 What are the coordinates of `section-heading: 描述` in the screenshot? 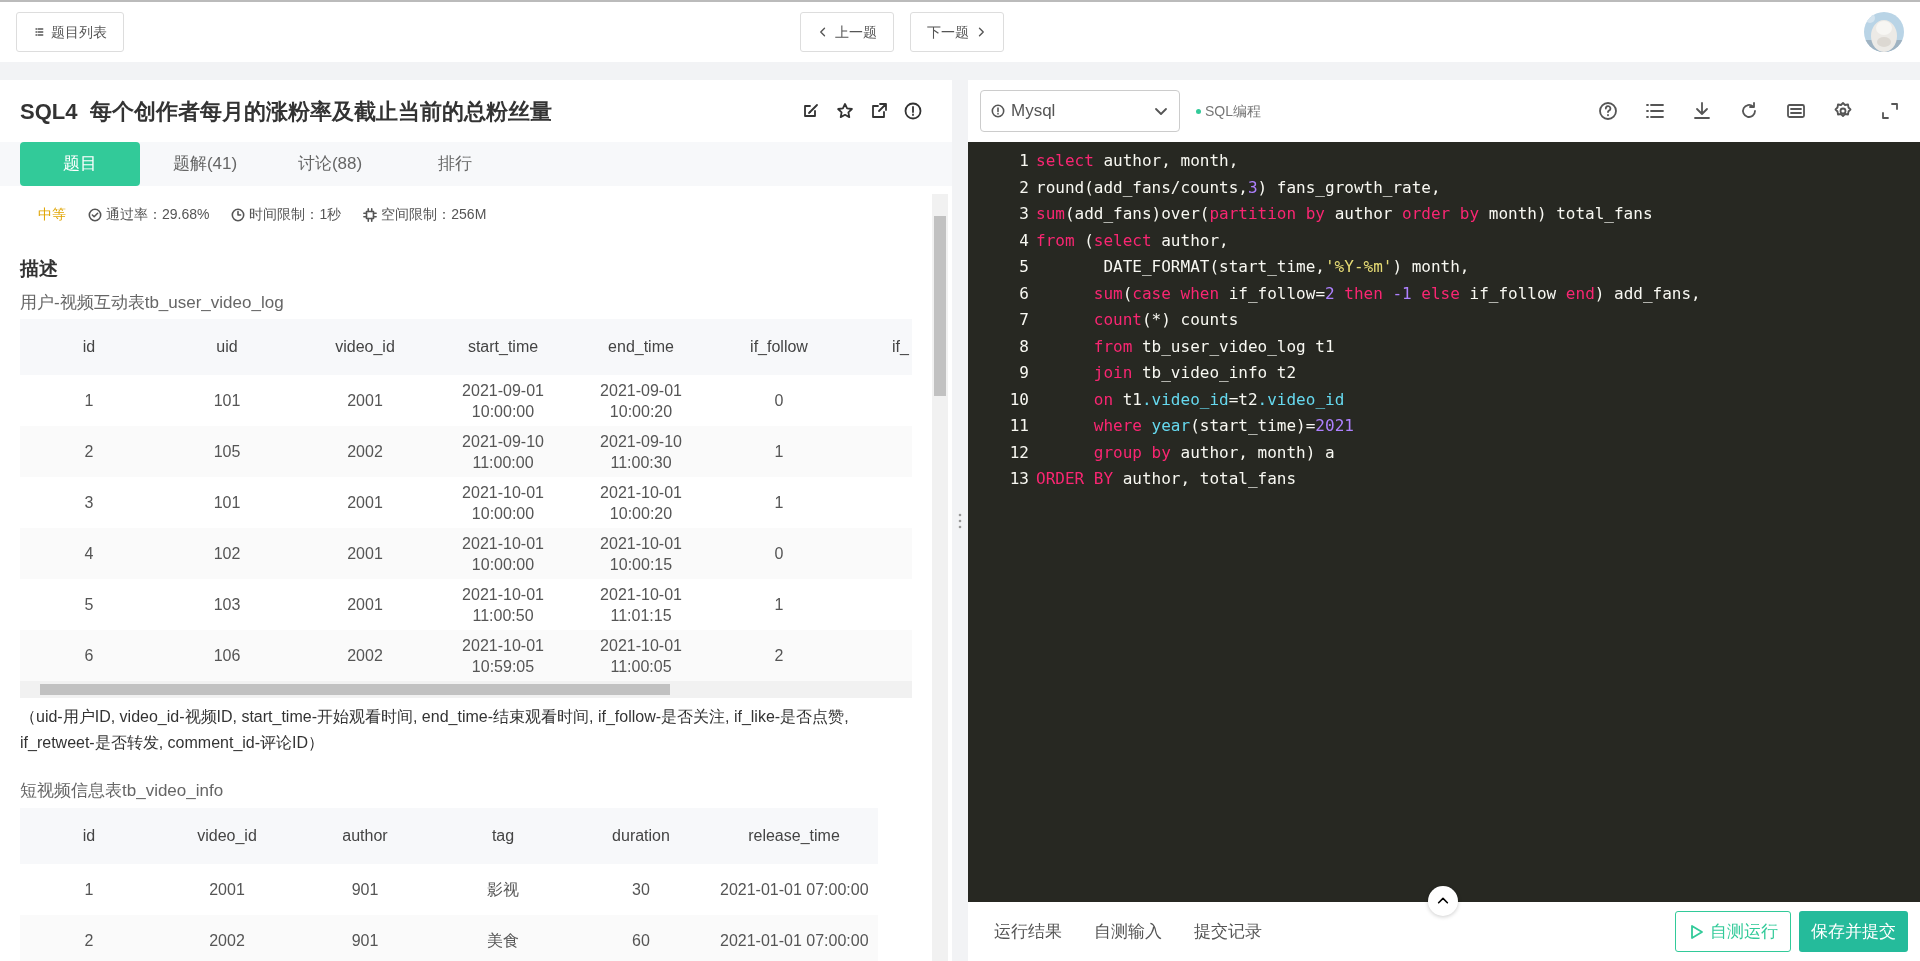 It's located at (39, 269).